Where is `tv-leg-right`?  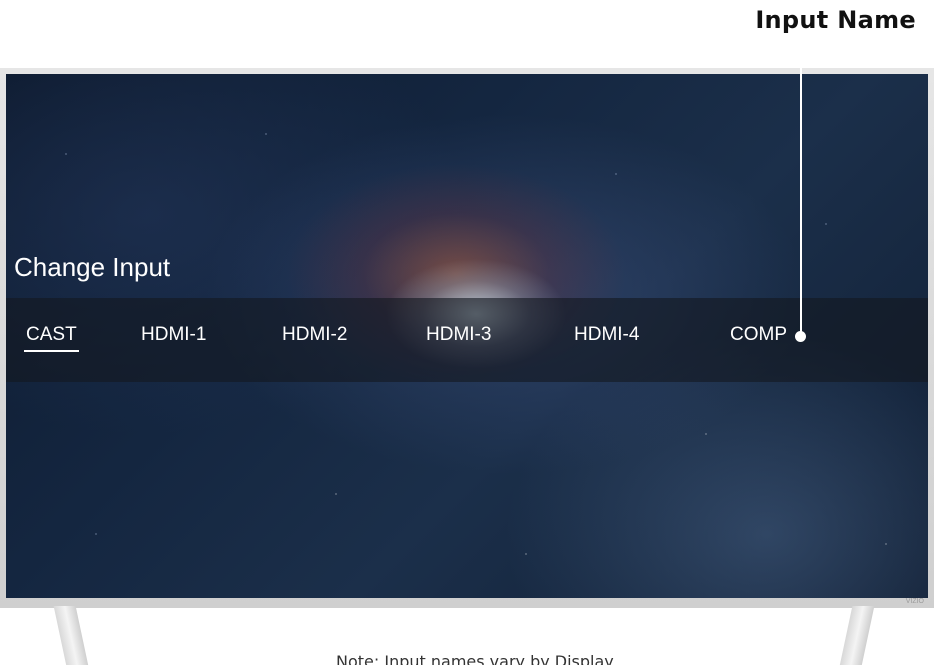
tv-leg-right is located at coordinates (857, 635).